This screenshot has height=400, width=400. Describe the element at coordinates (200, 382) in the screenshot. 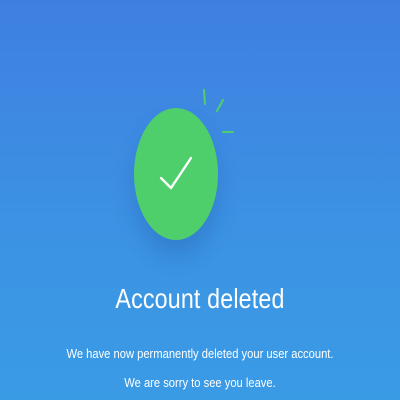

I see `farewell-message: We are sorry to see you leave.` at that location.